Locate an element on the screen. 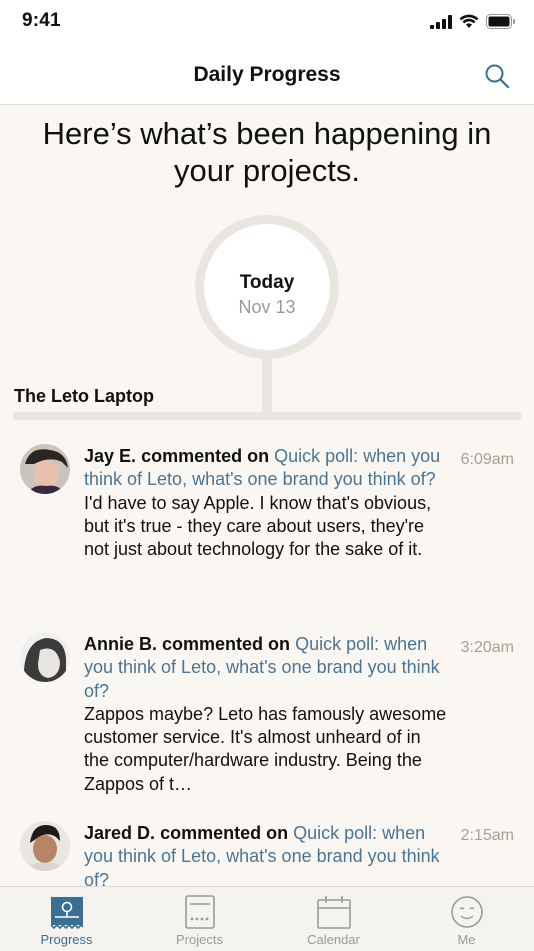  timeline-stem is located at coordinates (267, 384).